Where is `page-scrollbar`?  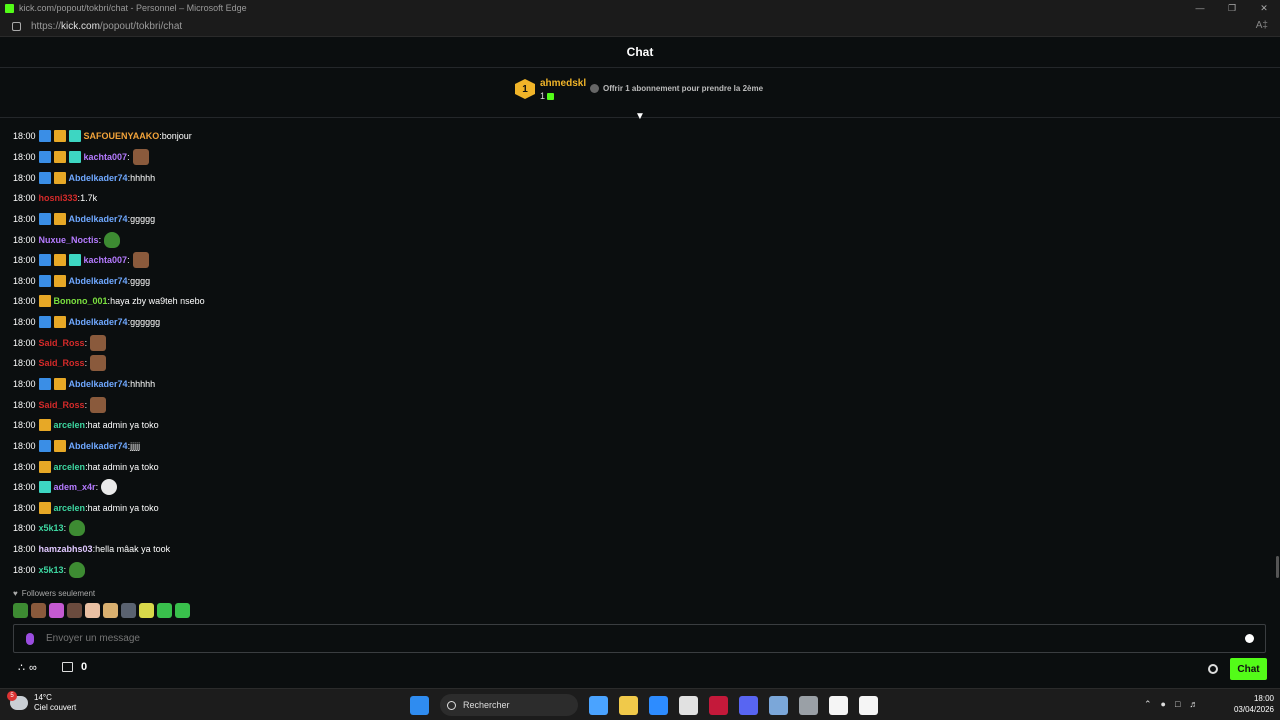
page-scrollbar is located at coordinates (1277, 567).